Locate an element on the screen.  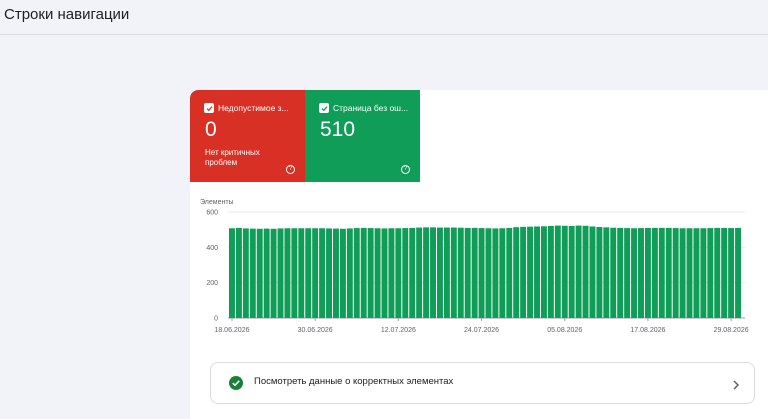
view-valid-items-label: Посмотреть данные о корректных элементах is located at coordinates (354, 381).